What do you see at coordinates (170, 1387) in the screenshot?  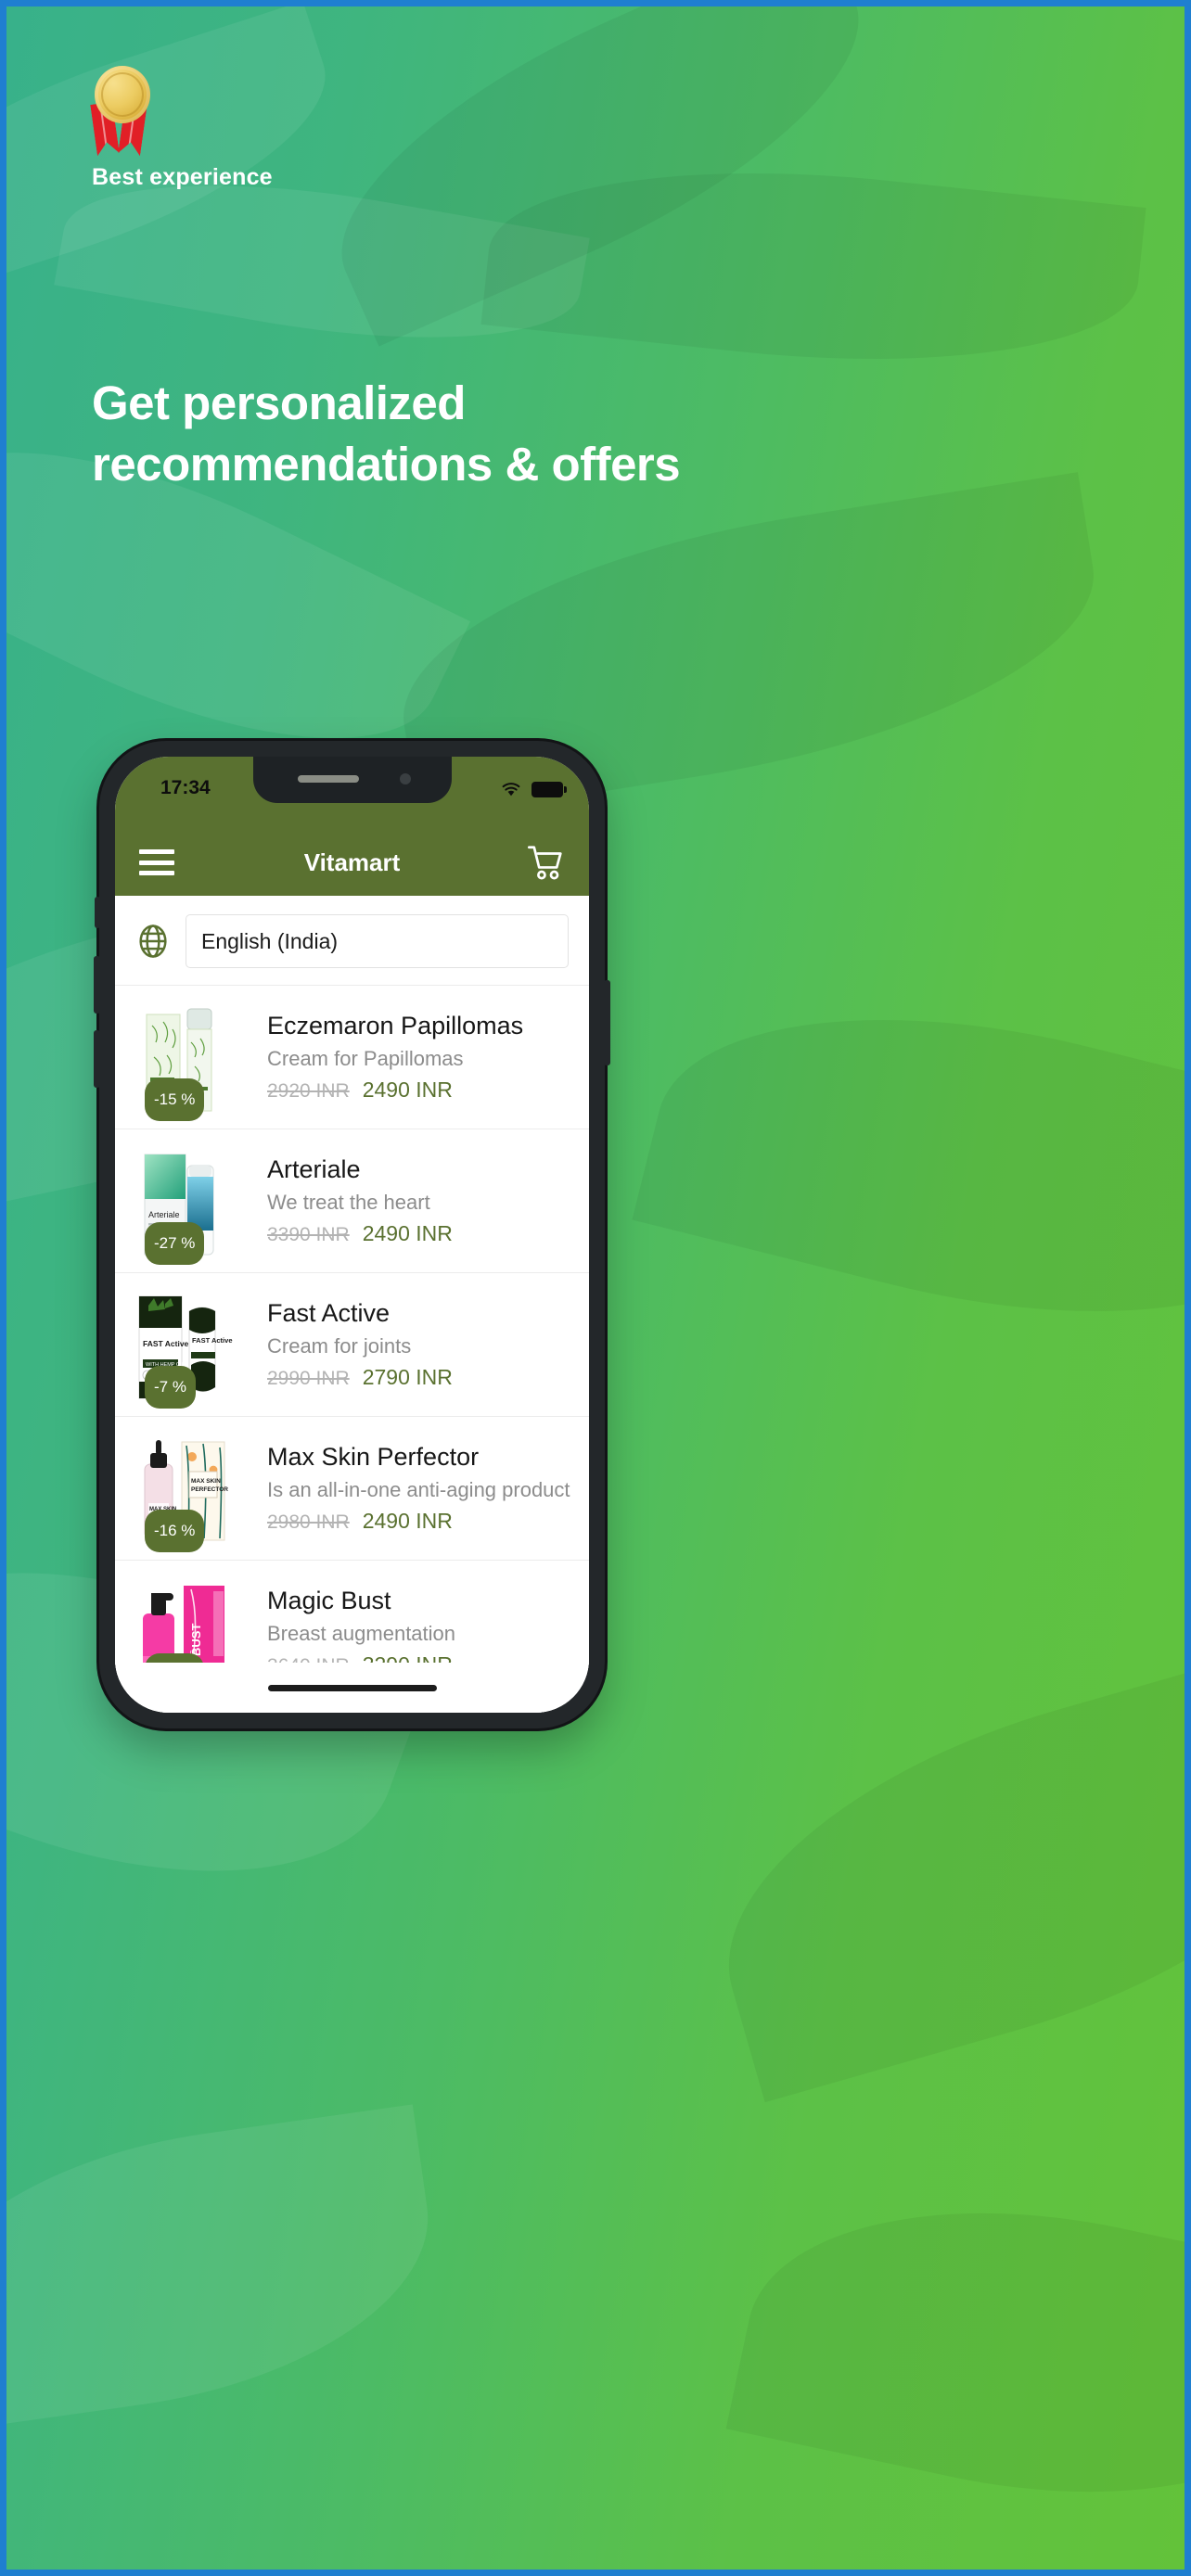 I see `discount-badge: -7 %` at bounding box center [170, 1387].